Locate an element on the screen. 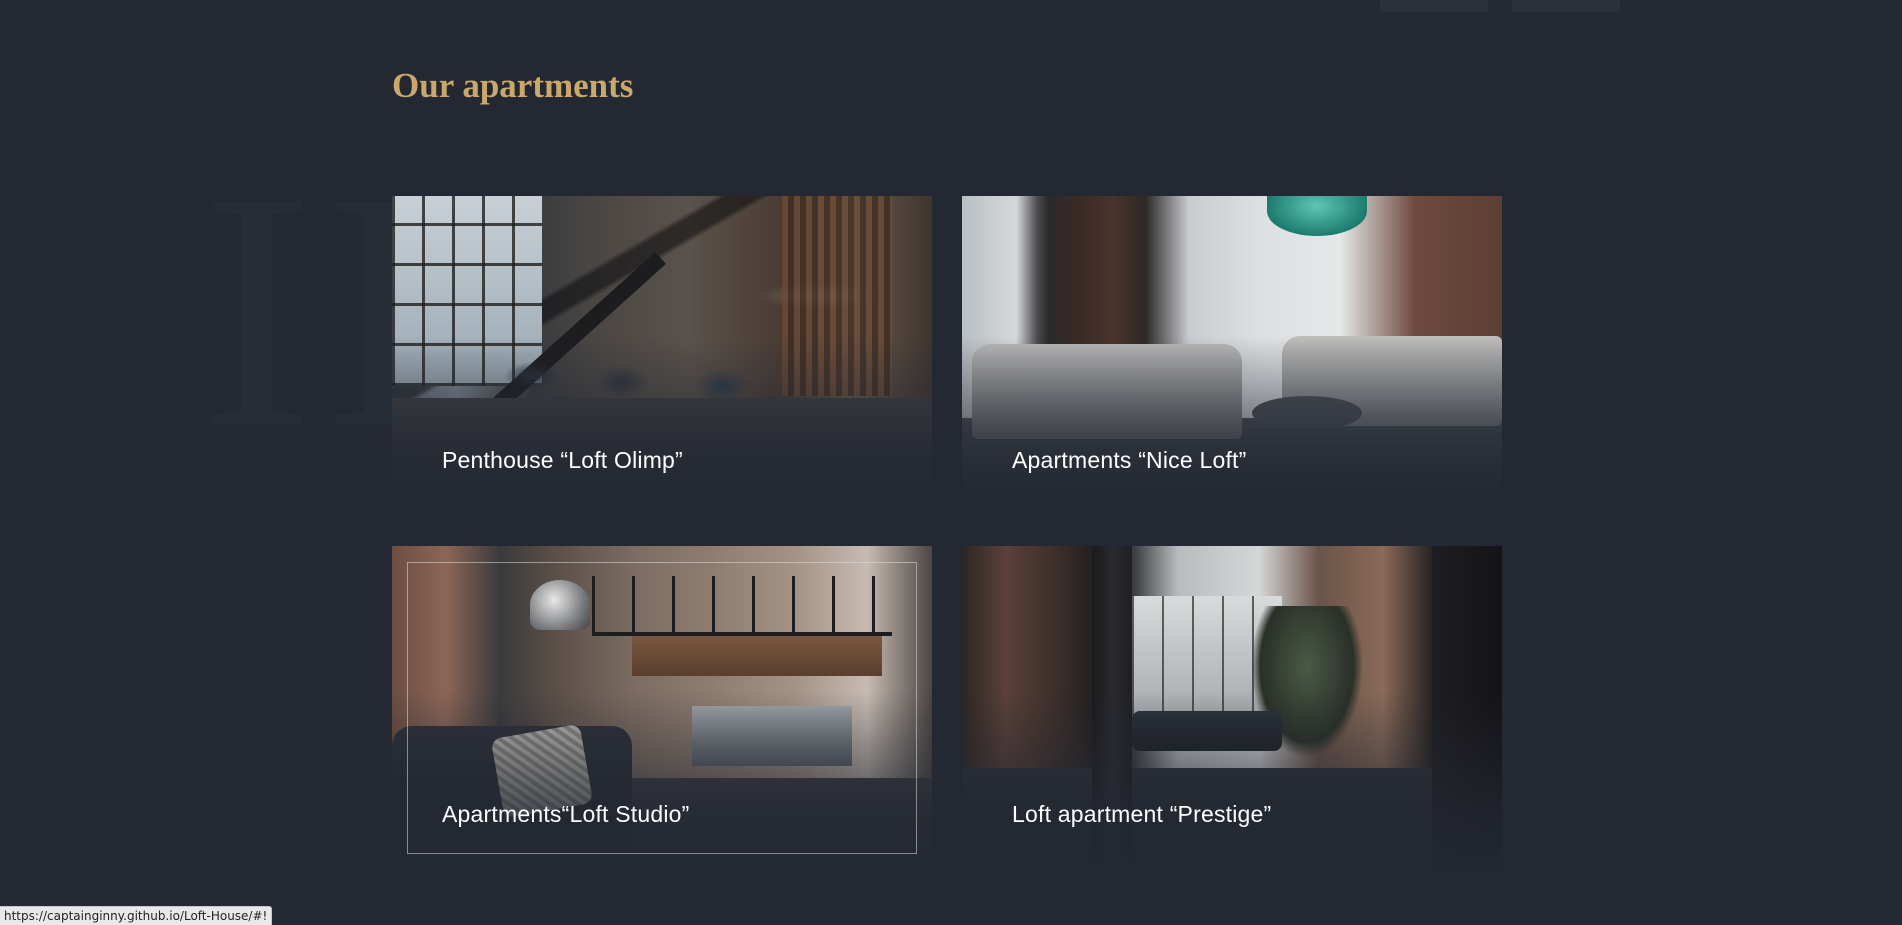  apartment-card-loft-olimp: Penthouse “Loft Olimp” is located at coordinates (662, 352).